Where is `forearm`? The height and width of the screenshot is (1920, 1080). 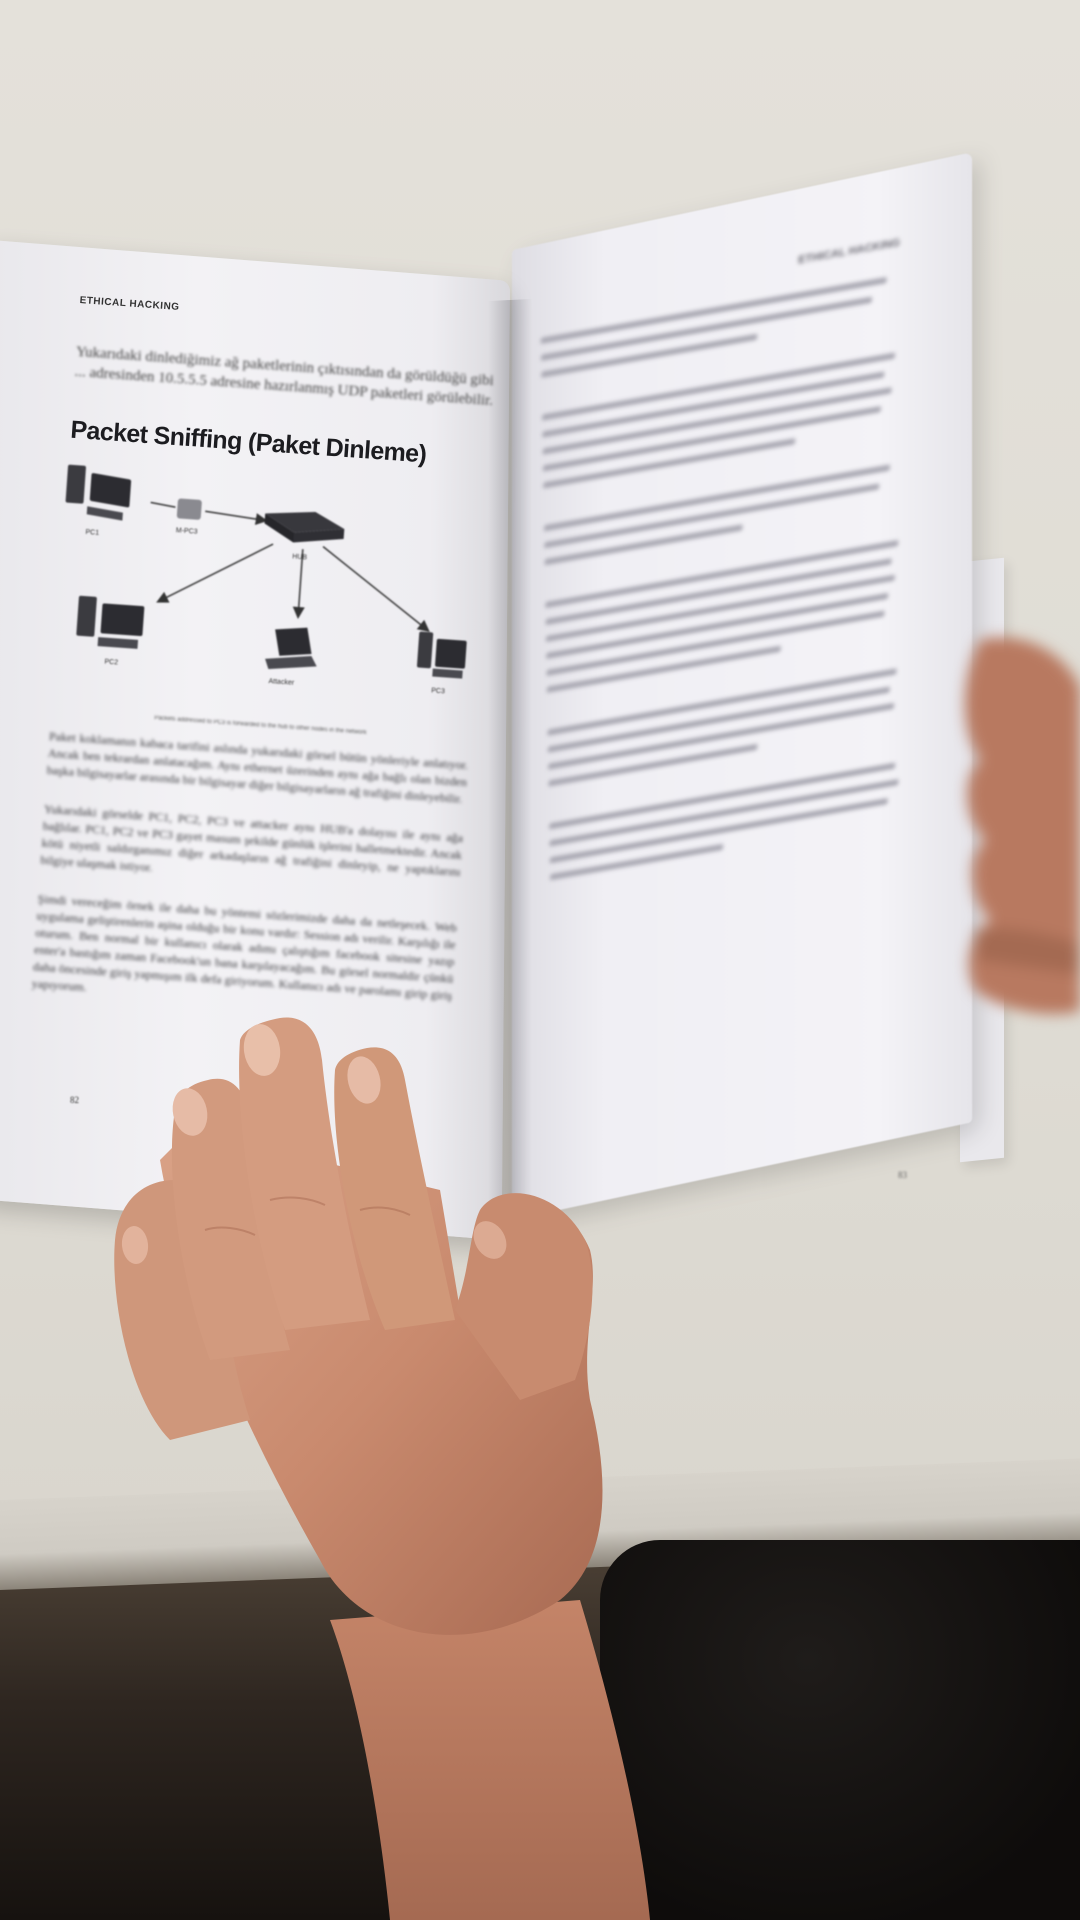 forearm is located at coordinates (490, 1760).